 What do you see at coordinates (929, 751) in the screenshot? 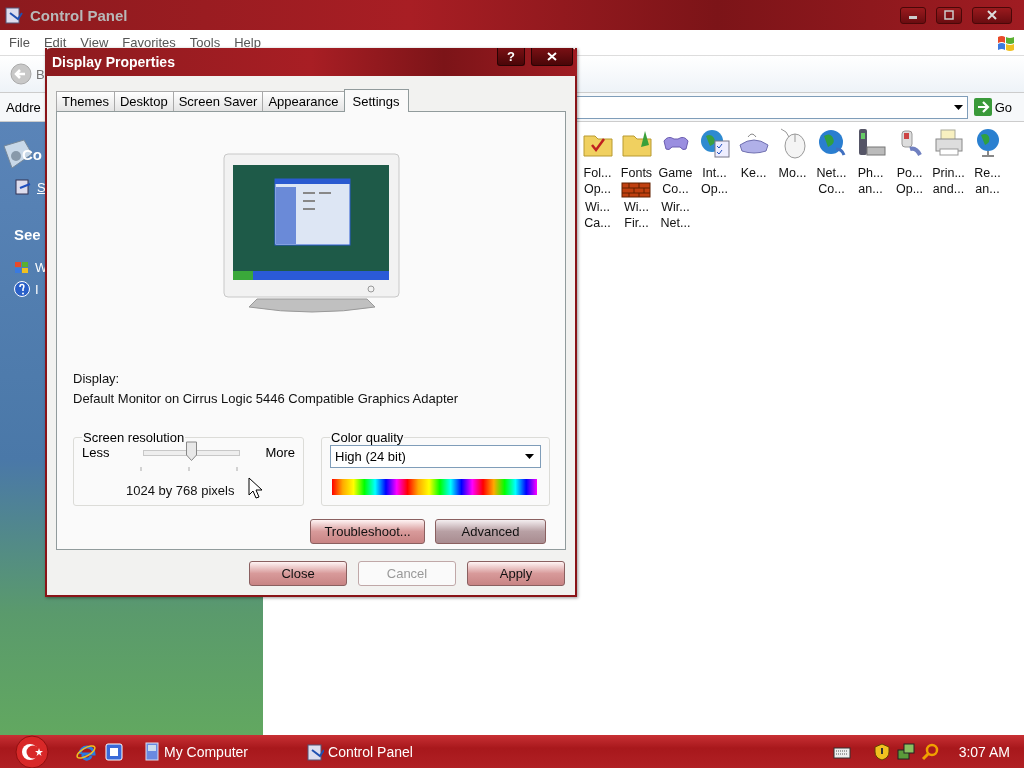
I see `magnifier-icon` at bounding box center [929, 751].